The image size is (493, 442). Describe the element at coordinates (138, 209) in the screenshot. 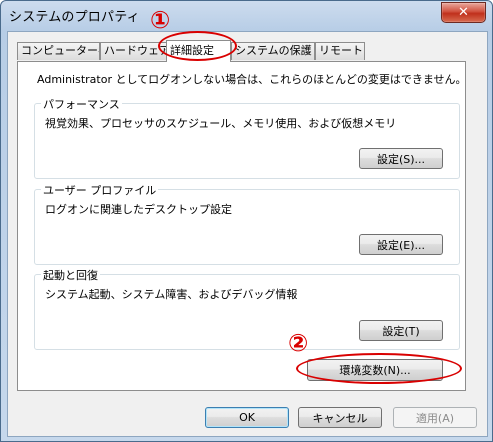

I see `user-profile-description: ログオンに関連したデスクトップ設定` at that location.